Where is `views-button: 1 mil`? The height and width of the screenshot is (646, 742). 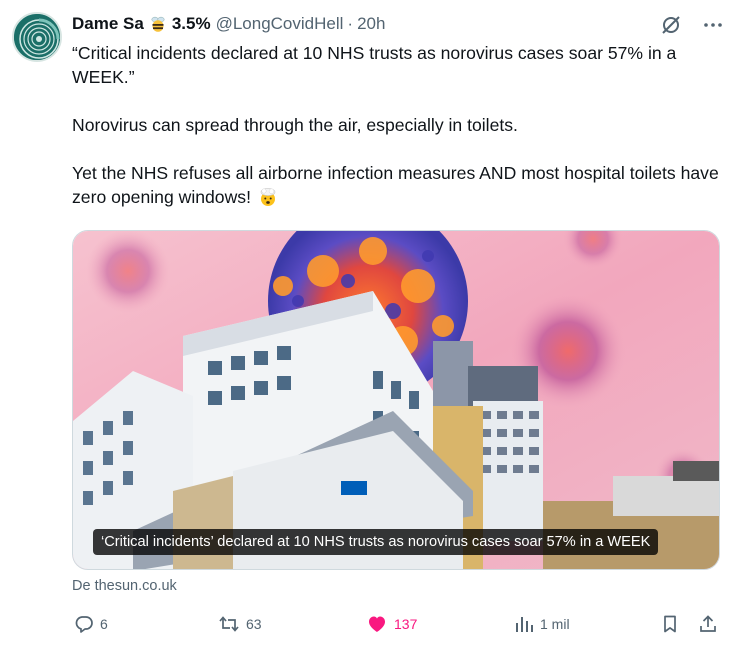
views-button: 1 mil is located at coordinates (542, 624).